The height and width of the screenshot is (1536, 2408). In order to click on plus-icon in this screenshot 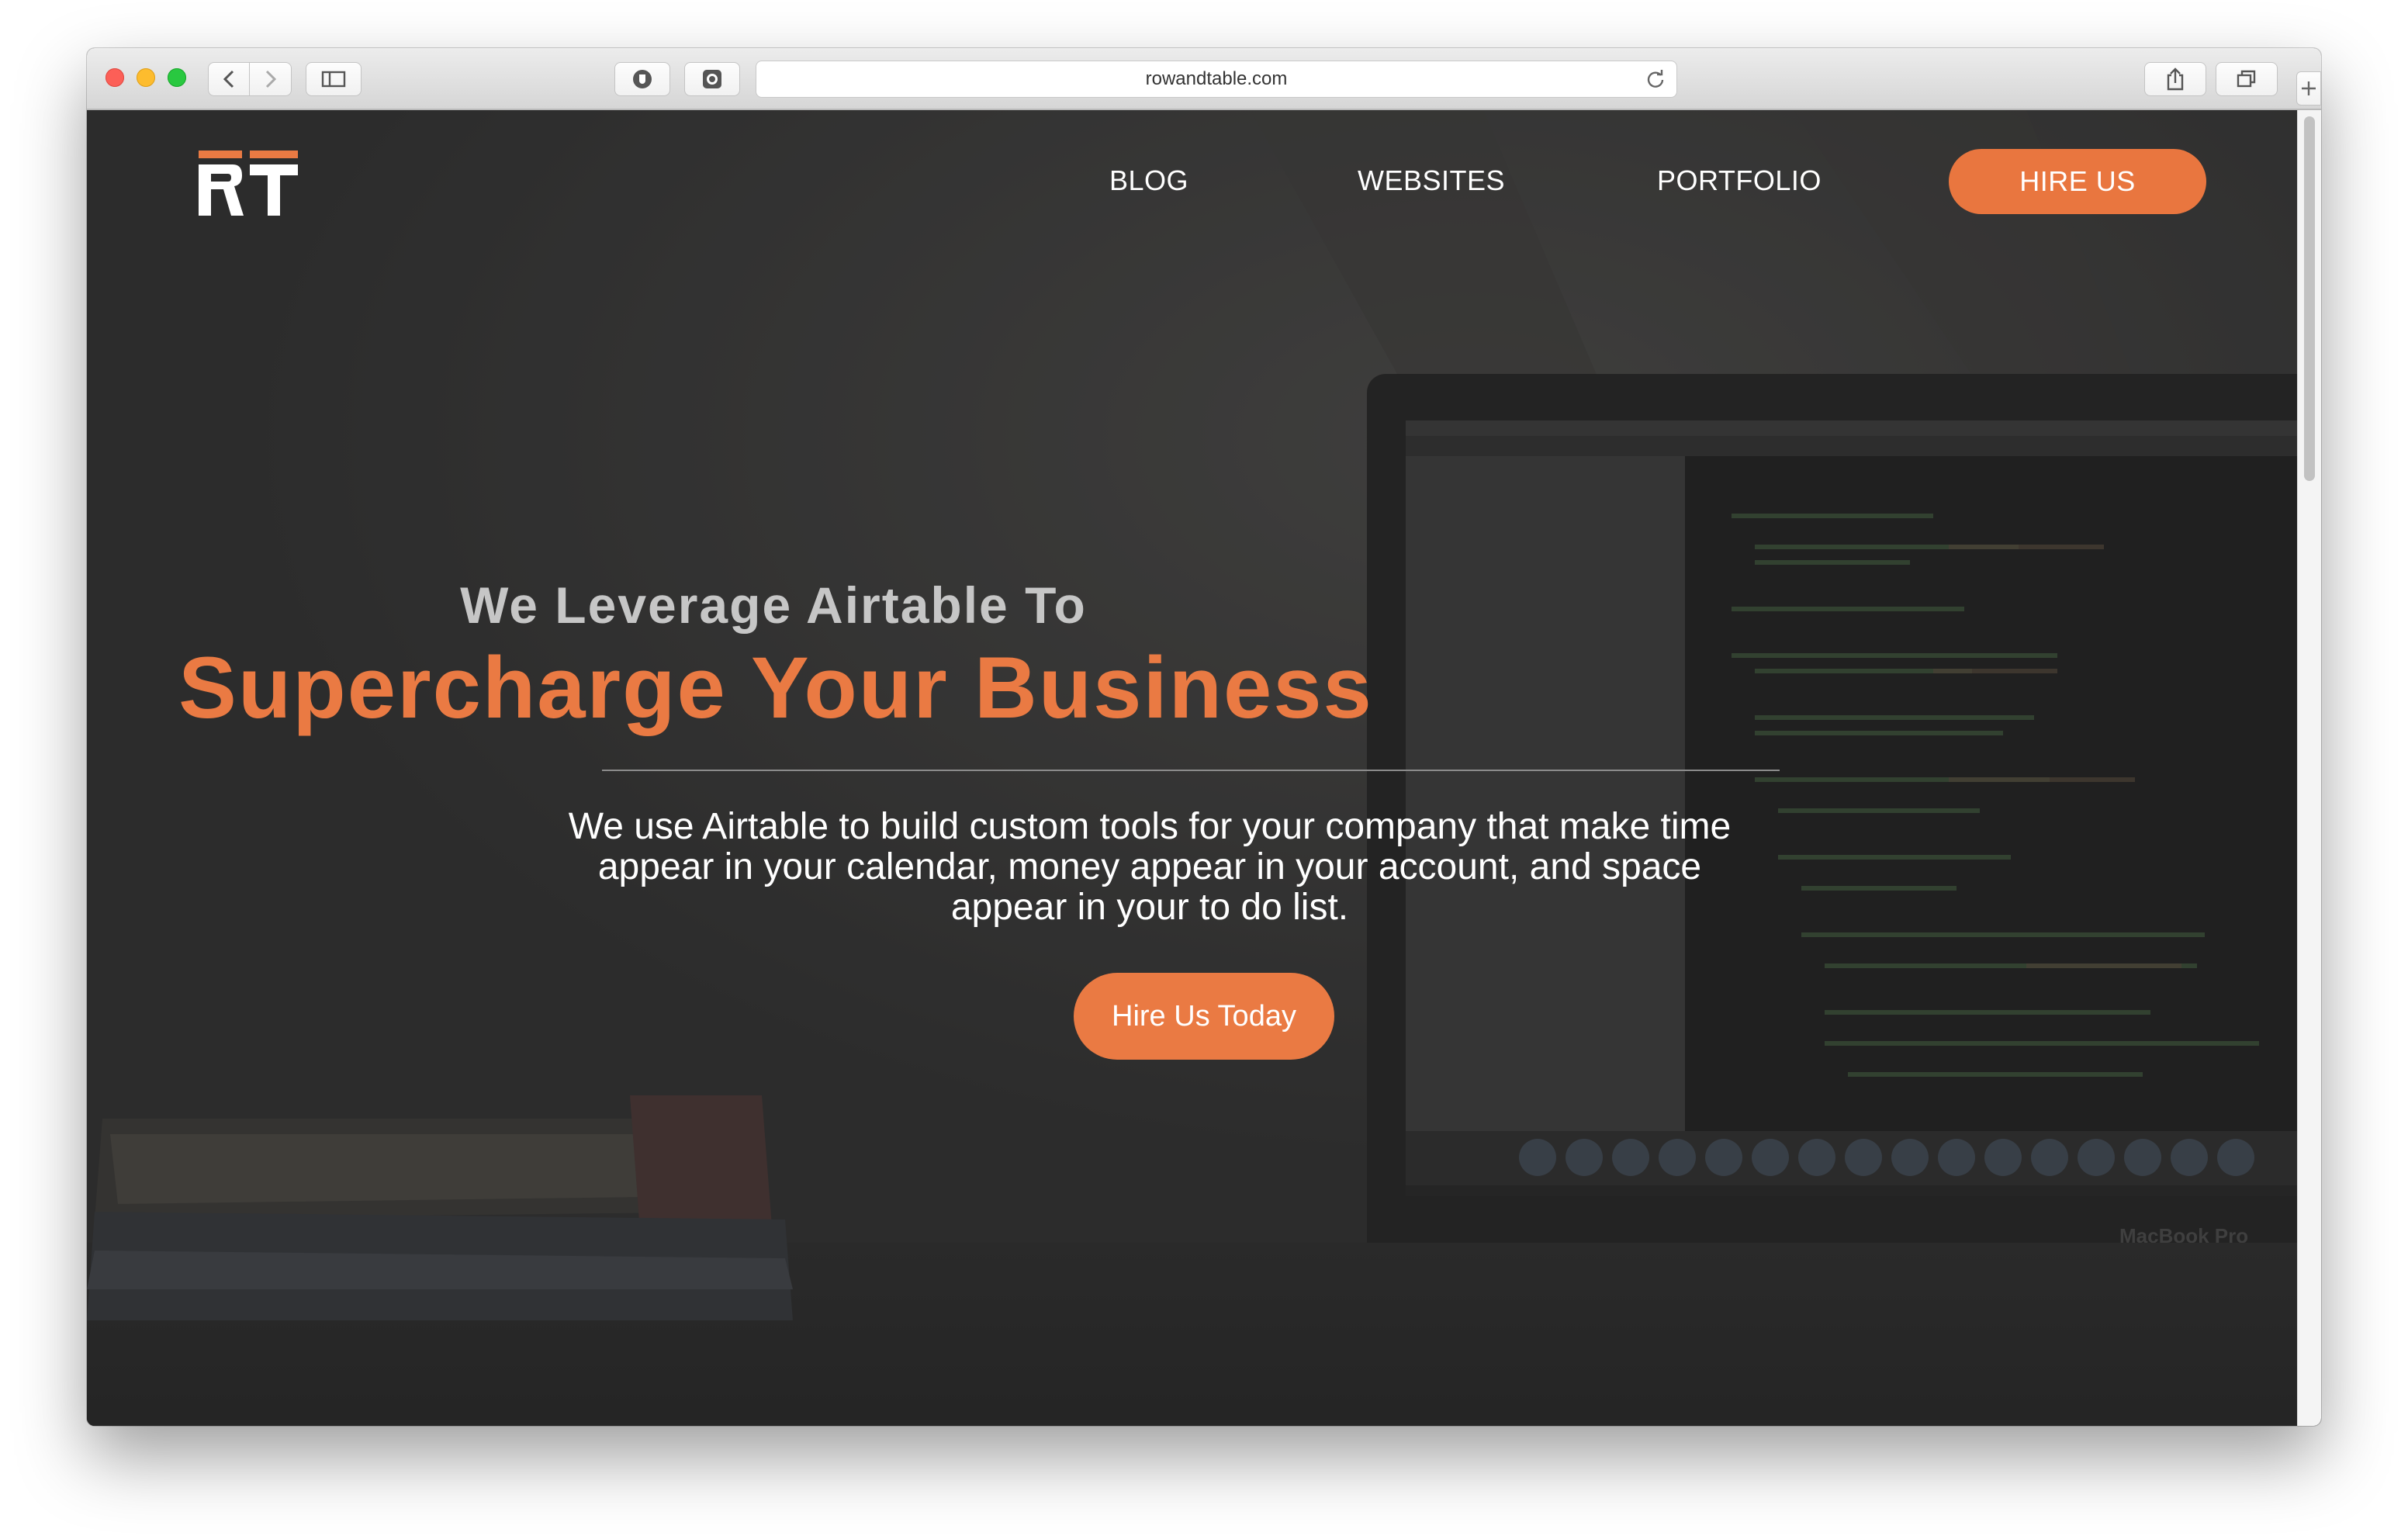, I will do `click(2309, 88)`.